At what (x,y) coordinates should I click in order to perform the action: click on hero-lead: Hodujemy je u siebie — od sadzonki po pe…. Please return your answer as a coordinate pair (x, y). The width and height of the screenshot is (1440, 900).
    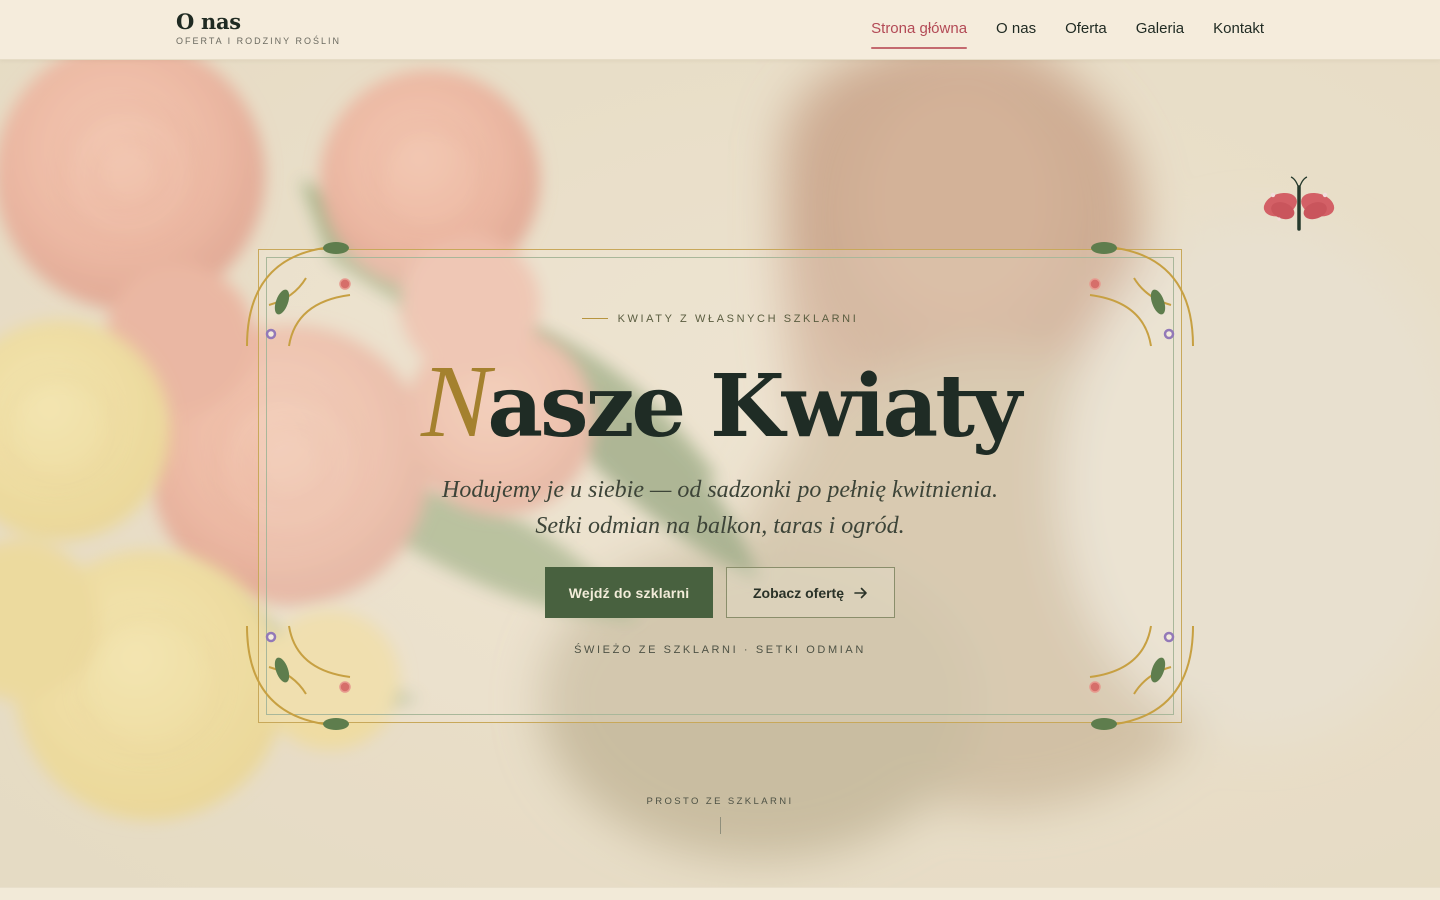
    Looking at the image, I should click on (720, 508).